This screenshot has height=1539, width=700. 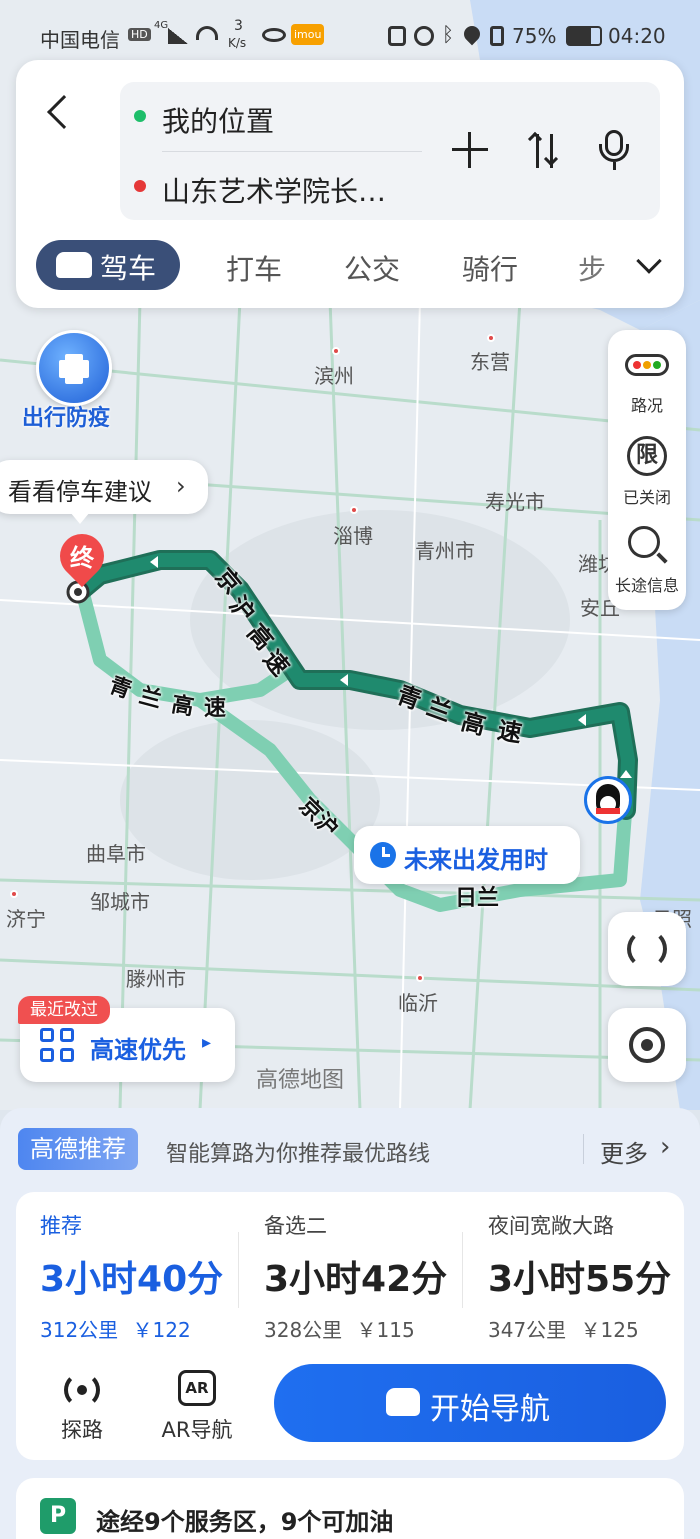 What do you see at coordinates (215, 708) in the screenshot?
I see `road-label: 速` at bounding box center [215, 708].